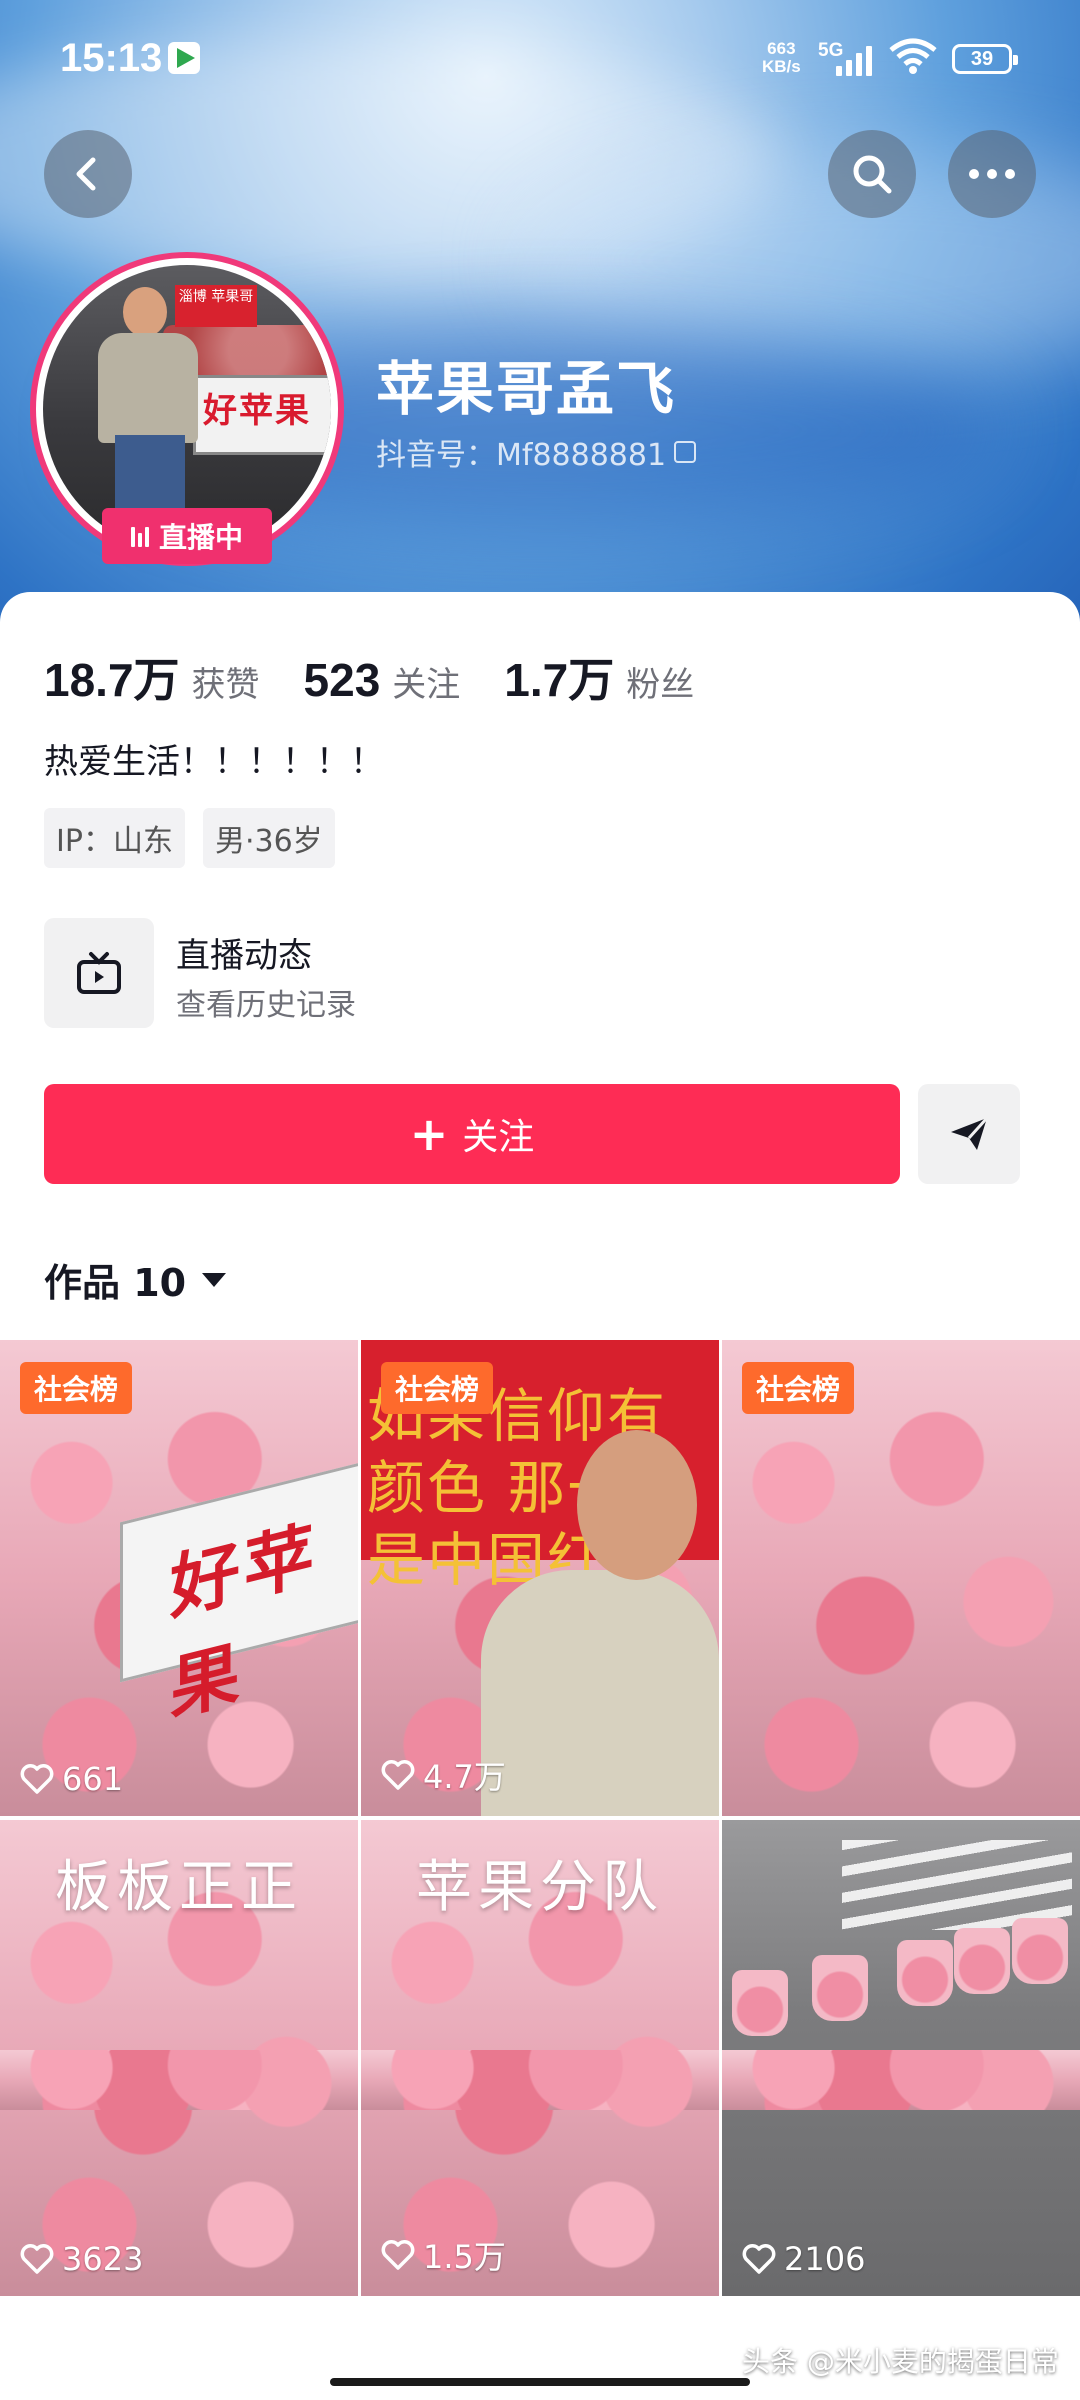 This screenshot has width=1080, height=2400. I want to click on like-count: 1.5万, so click(443, 2255).